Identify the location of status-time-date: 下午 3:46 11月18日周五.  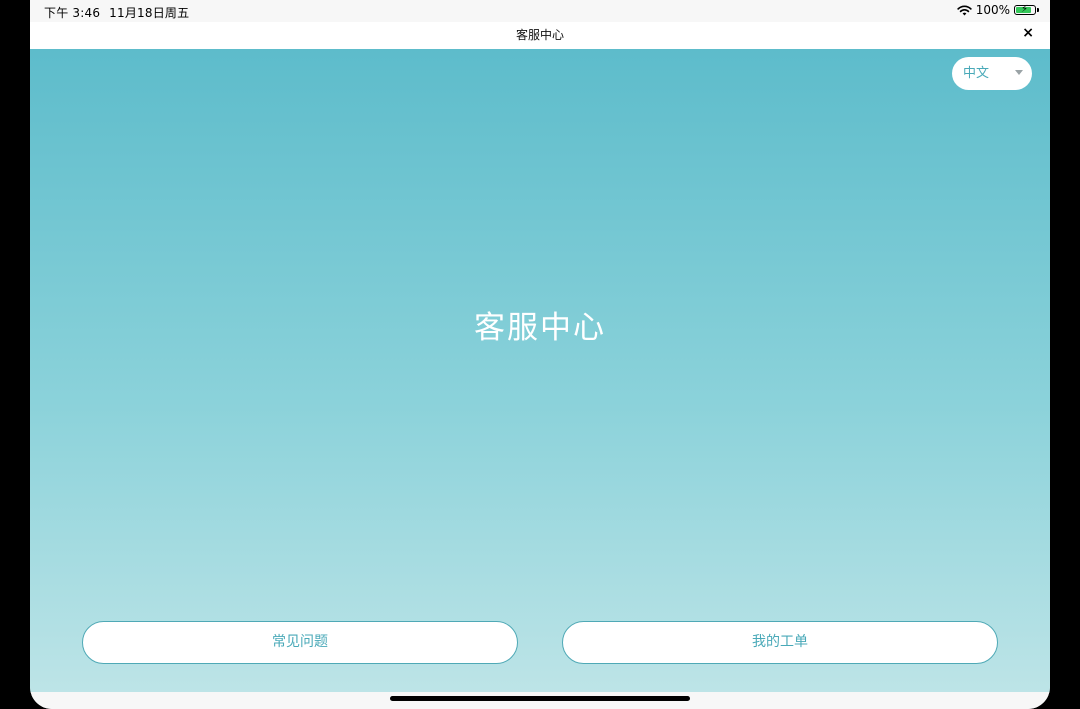
(116, 12).